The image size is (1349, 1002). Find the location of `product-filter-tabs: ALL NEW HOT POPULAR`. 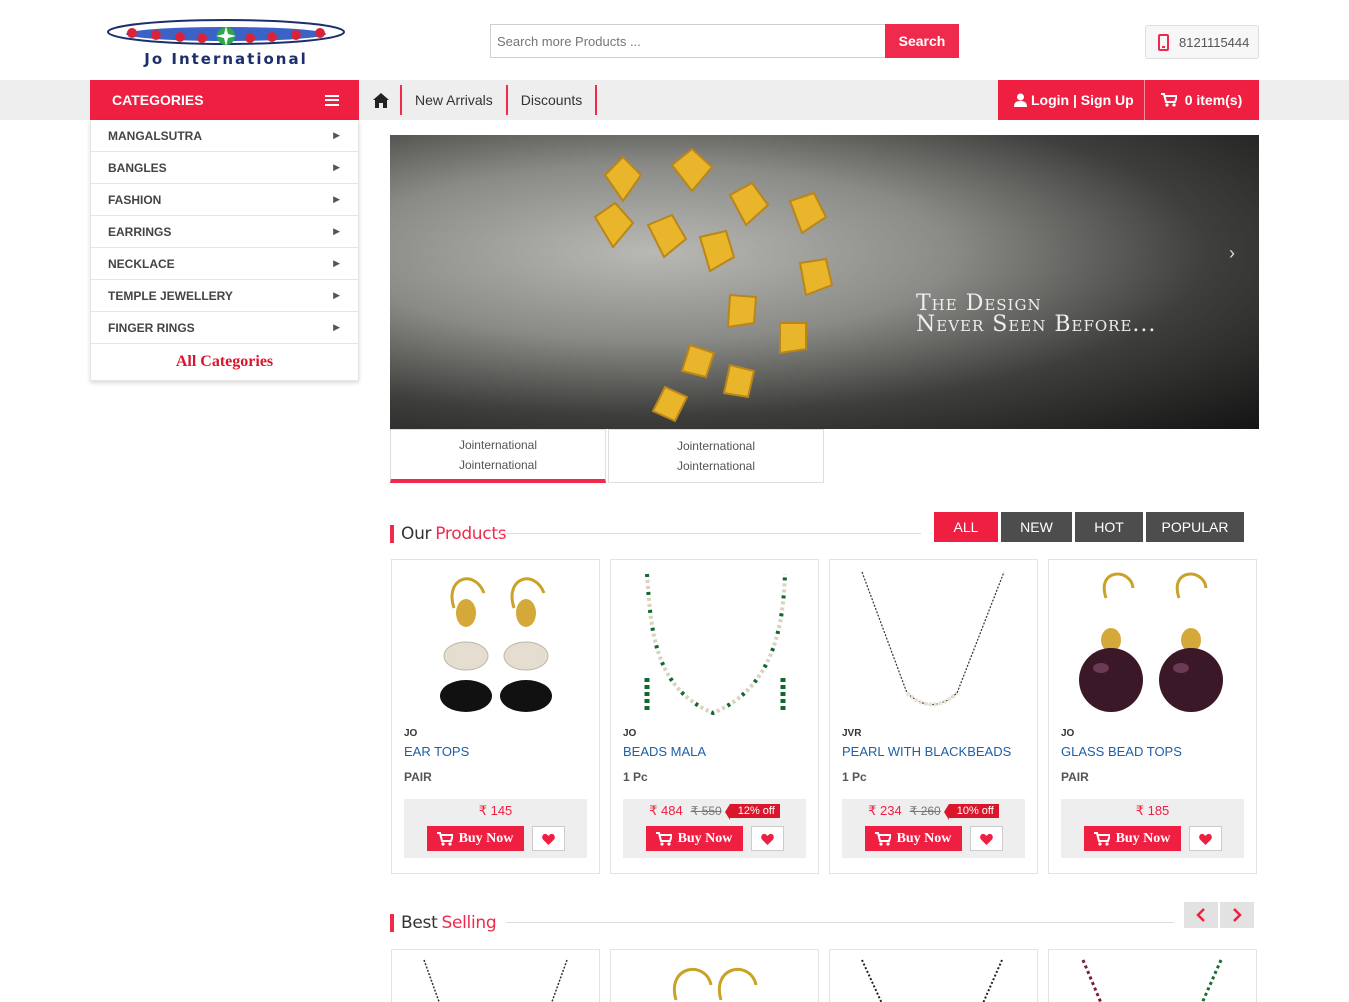

product-filter-tabs: ALL NEW HOT POPULAR is located at coordinates (1090, 527).